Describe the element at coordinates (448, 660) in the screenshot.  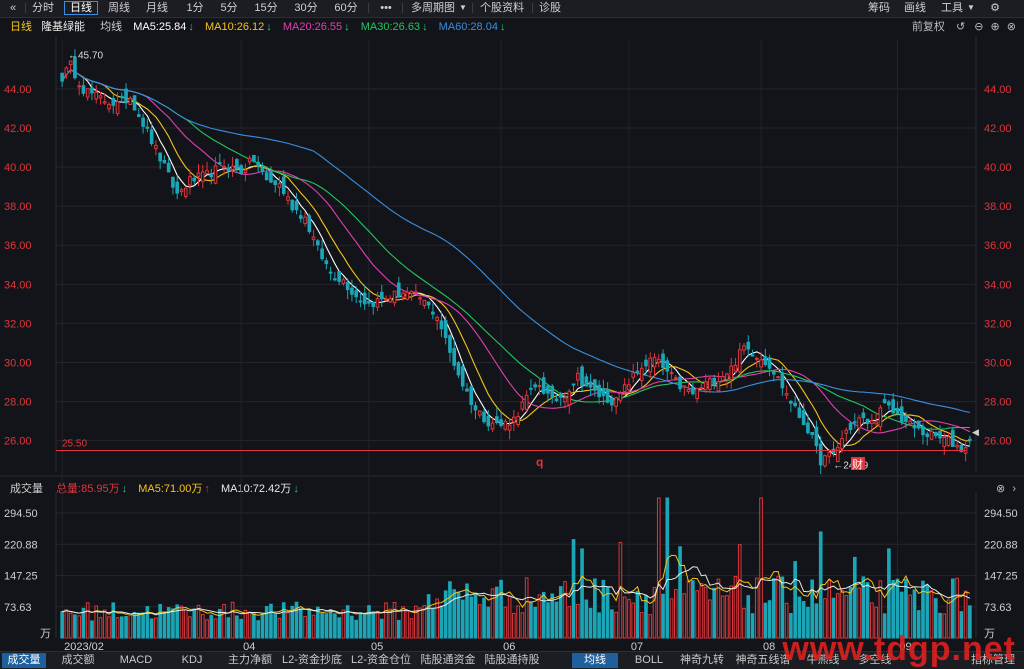
I see `tab-hk-flow: 陆股通资金` at that location.